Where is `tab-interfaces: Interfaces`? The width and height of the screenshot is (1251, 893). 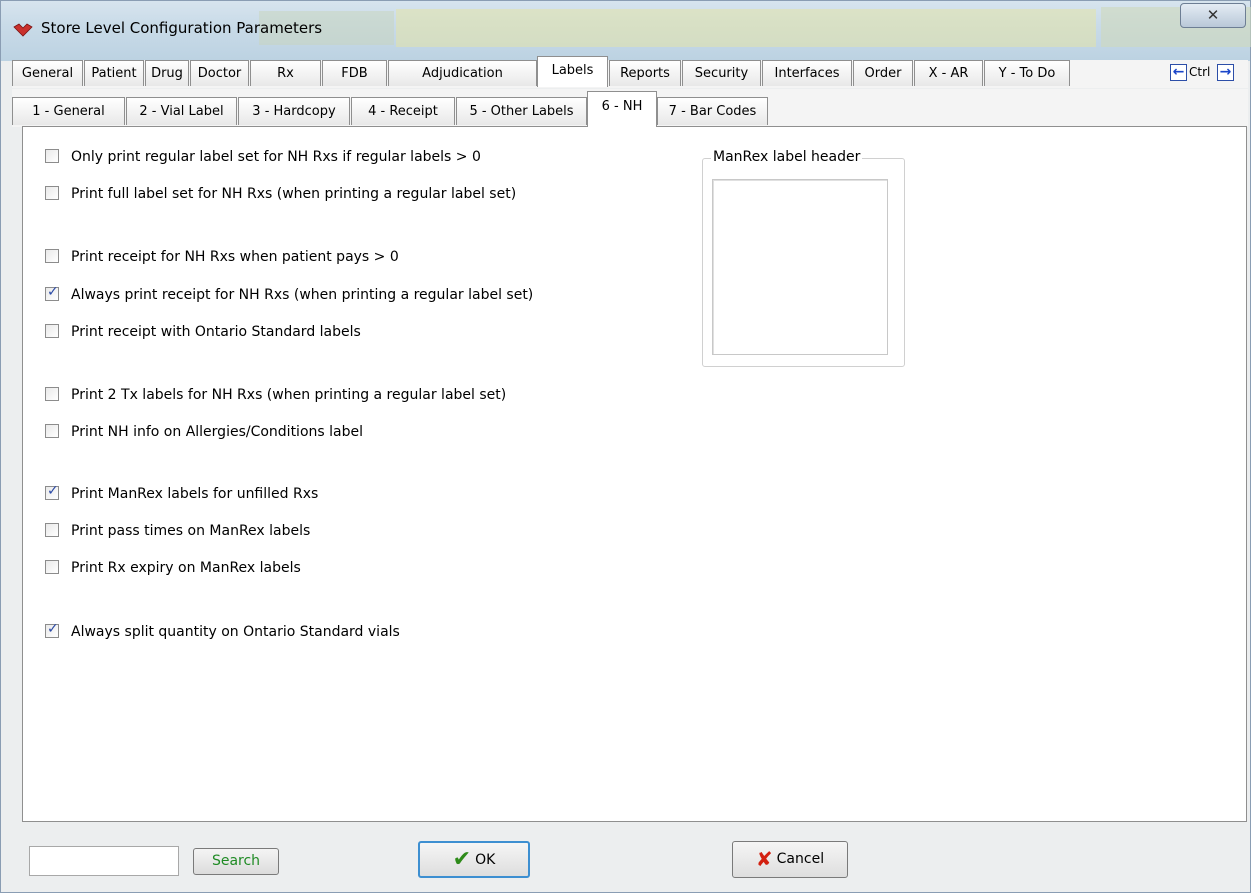 tab-interfaces: Interfaces is located at coordinates (807, 73).